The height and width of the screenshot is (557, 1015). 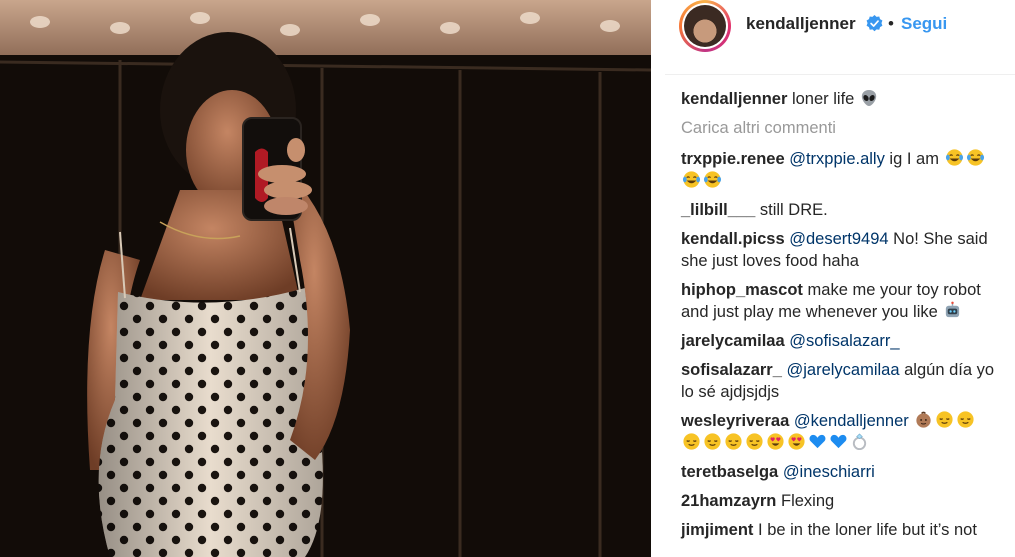 I want to click on comment-mention: @ineschiarri, so click(x=829, y=472).